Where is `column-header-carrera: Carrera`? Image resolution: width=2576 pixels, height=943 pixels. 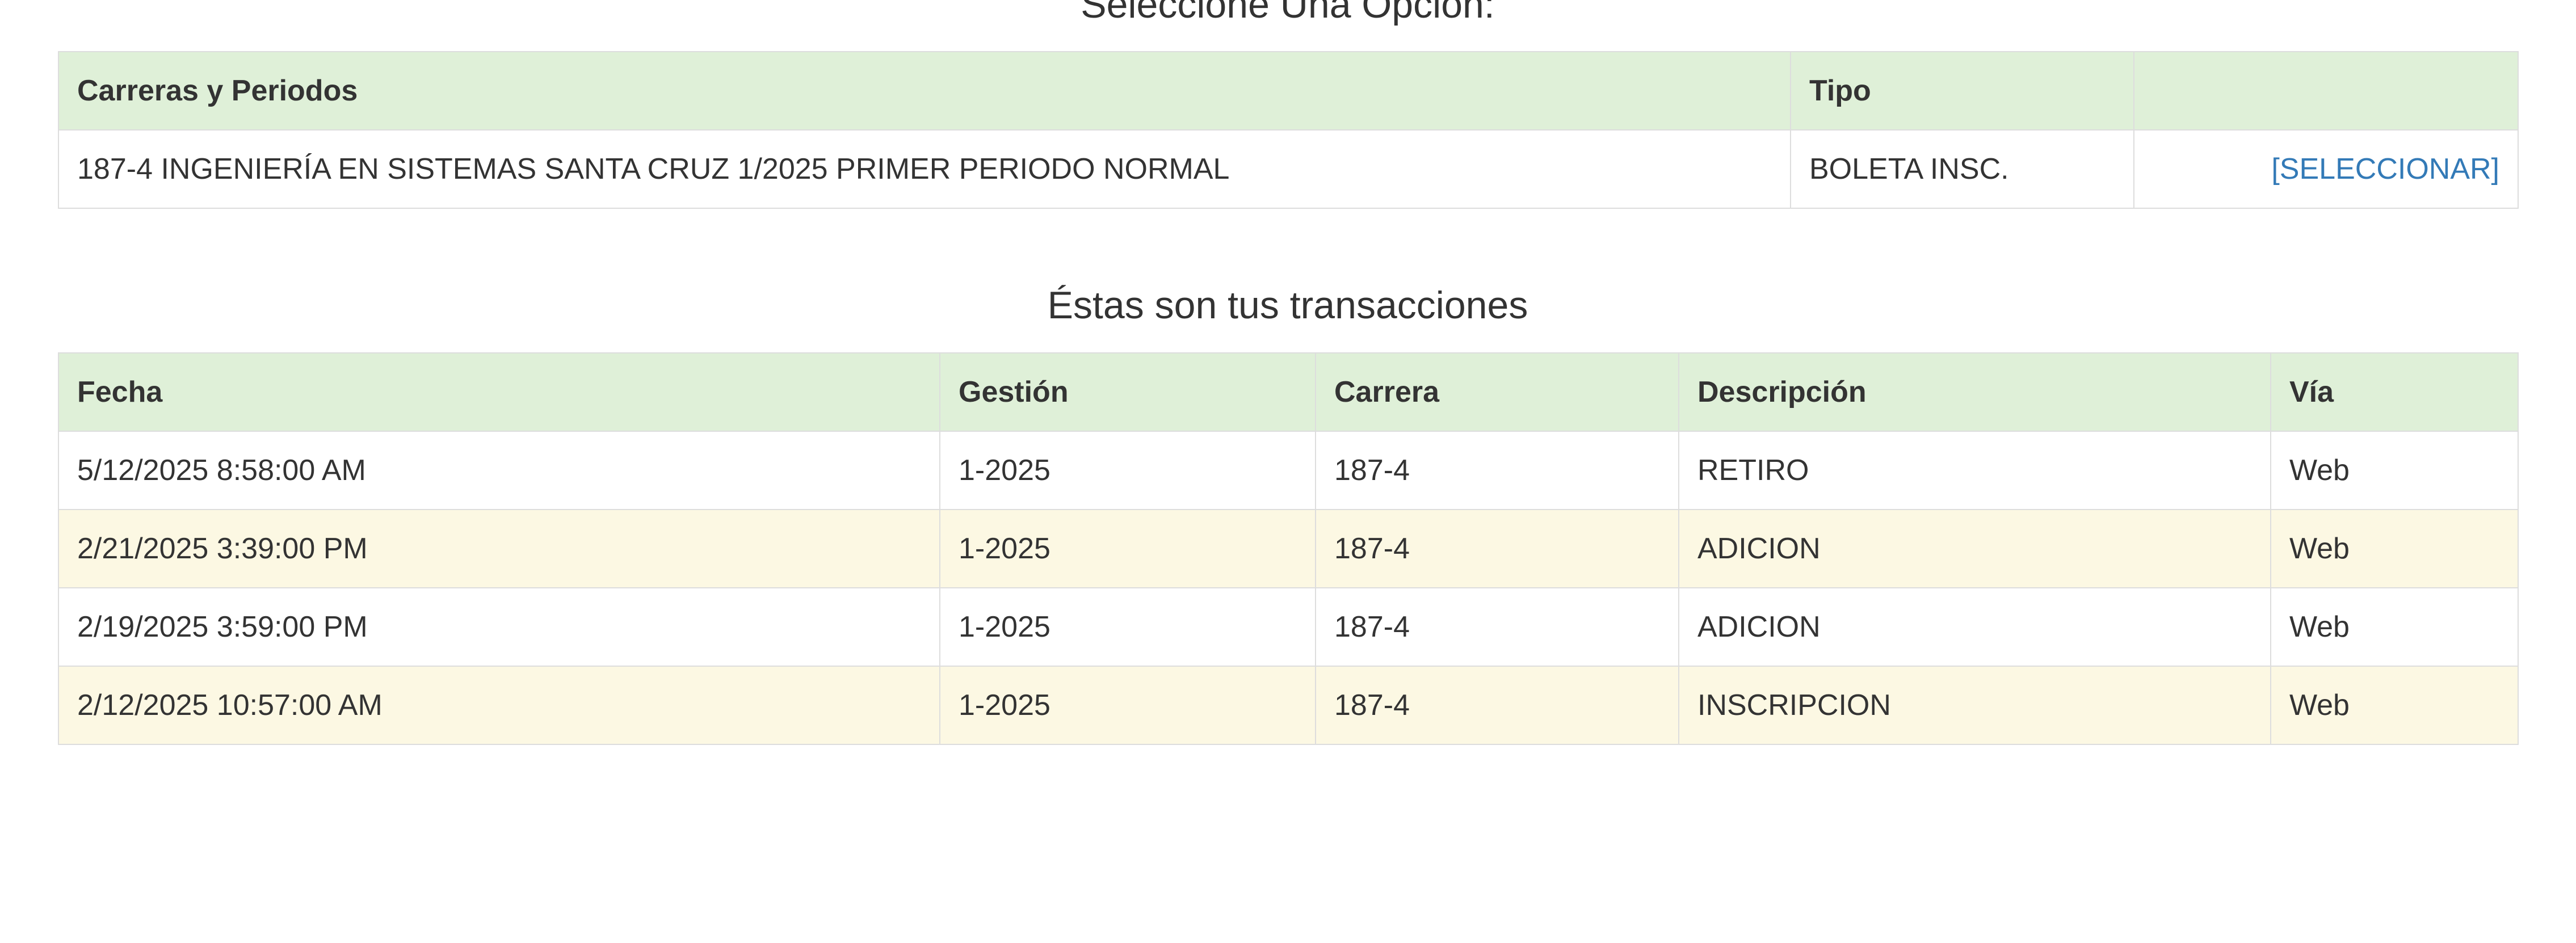 column-header-carrera: Carrera is located at coordinates (1497, 392).